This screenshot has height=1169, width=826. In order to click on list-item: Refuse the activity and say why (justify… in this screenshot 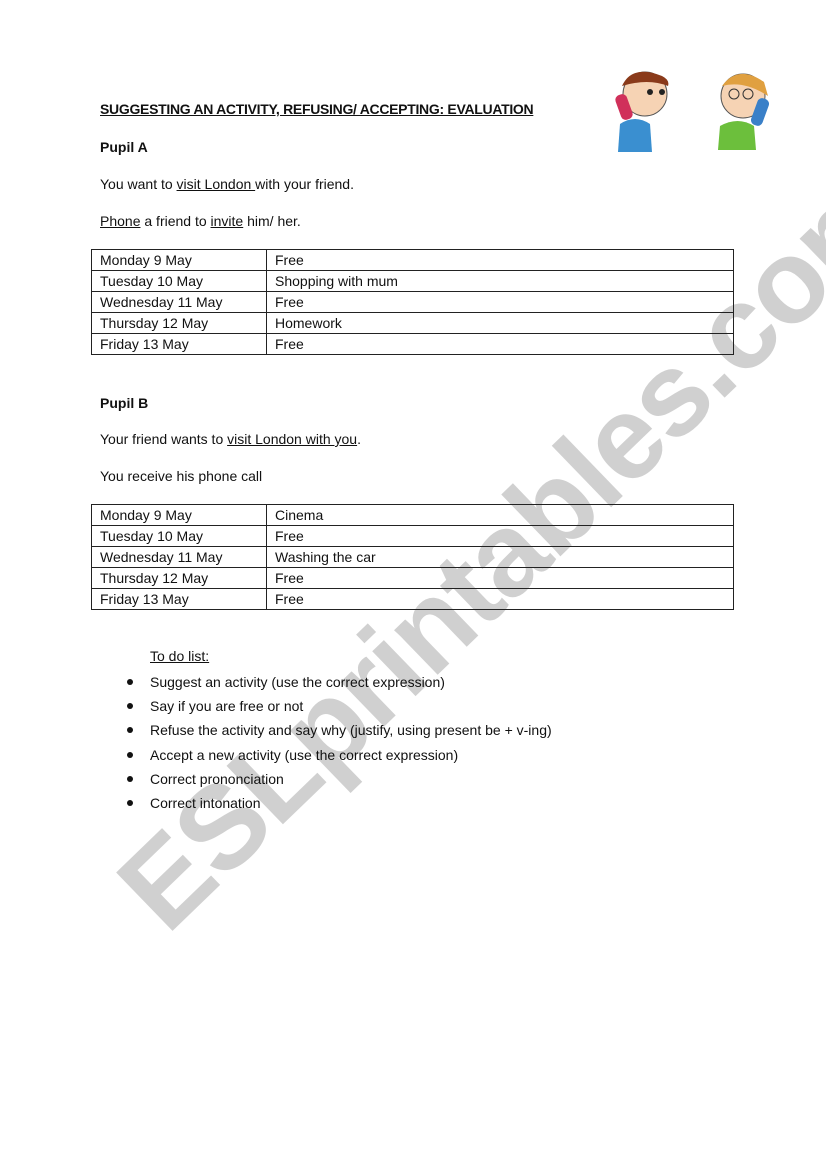, I will do `click(326, 730)`.